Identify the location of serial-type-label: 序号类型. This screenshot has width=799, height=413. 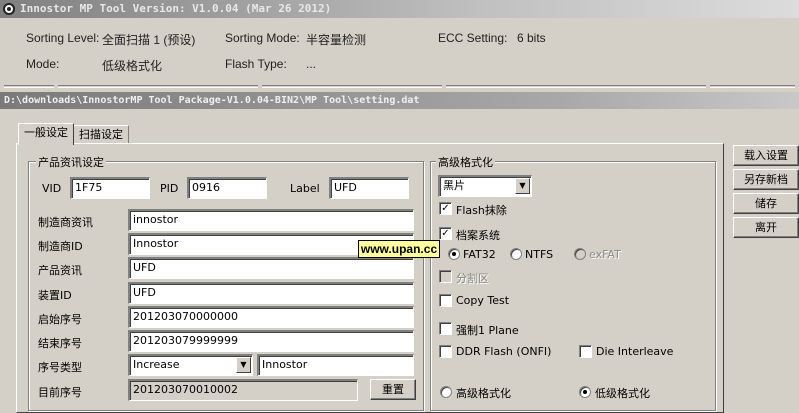
(60, 367).